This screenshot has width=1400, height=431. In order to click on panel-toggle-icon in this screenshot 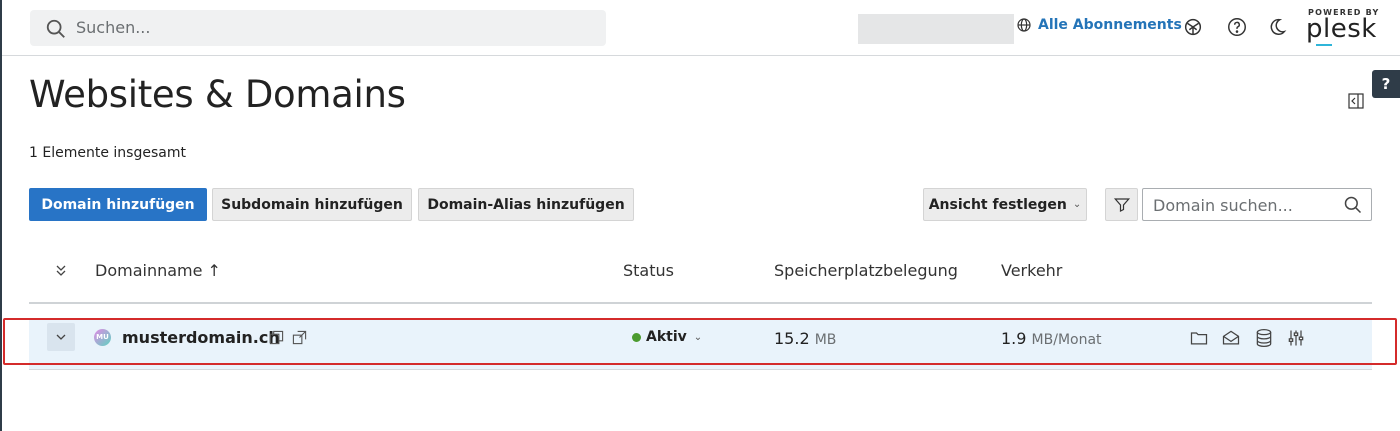, I will do `click(1356, 101)`.